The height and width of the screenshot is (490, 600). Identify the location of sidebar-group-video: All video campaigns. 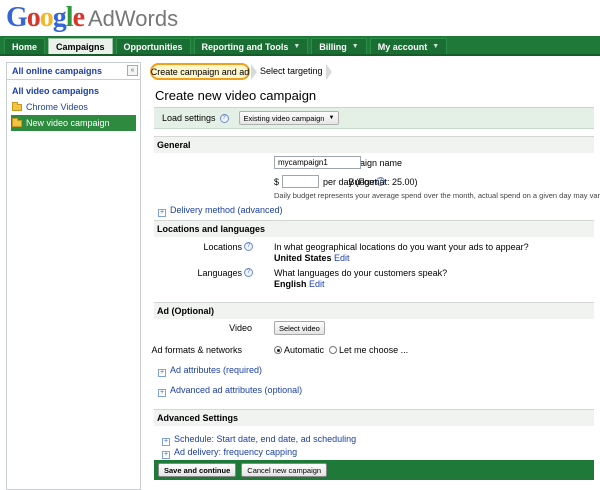
(73, 91).